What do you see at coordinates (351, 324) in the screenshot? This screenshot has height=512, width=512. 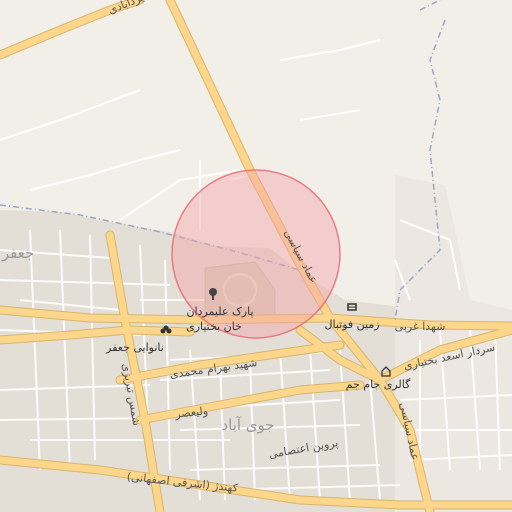 I see `label-football-field: زمین فوتبال` at bounding box center [351, 324].